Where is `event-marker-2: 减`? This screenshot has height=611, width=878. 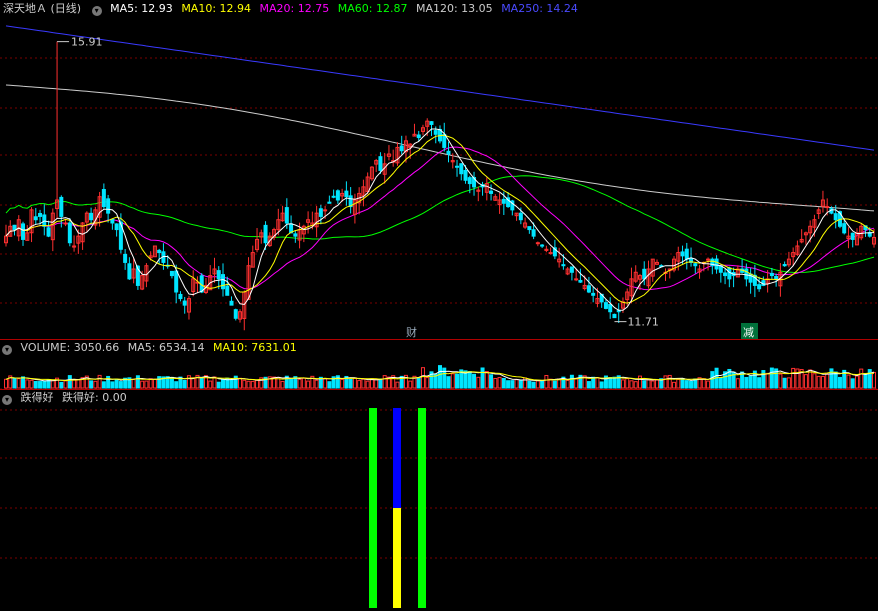
event-marker-2: 减 is located at coordinates (748, 332).